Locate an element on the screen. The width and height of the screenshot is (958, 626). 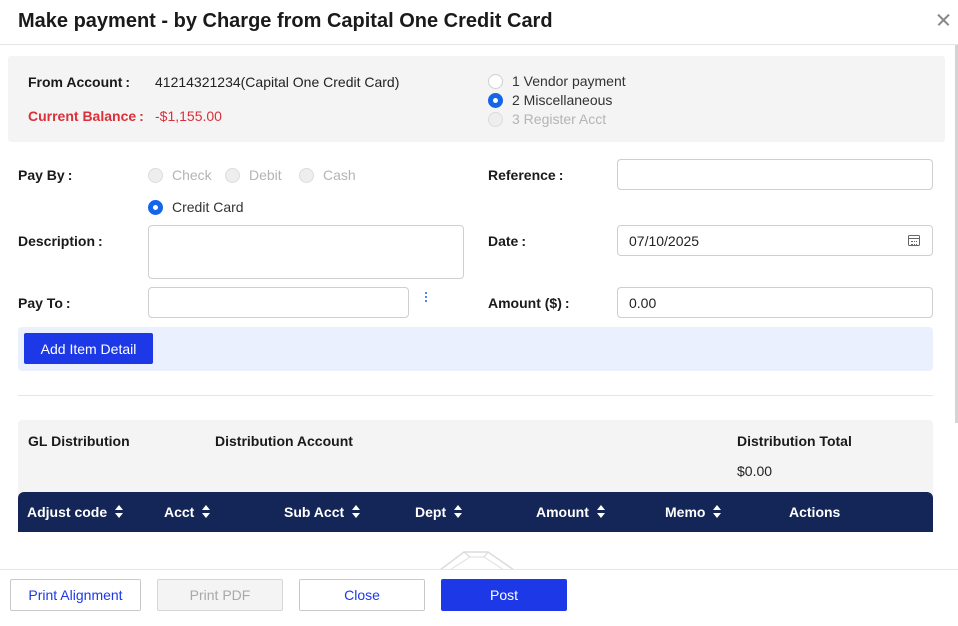
column-label: Sub Acct is located at coordinates (314, 512).